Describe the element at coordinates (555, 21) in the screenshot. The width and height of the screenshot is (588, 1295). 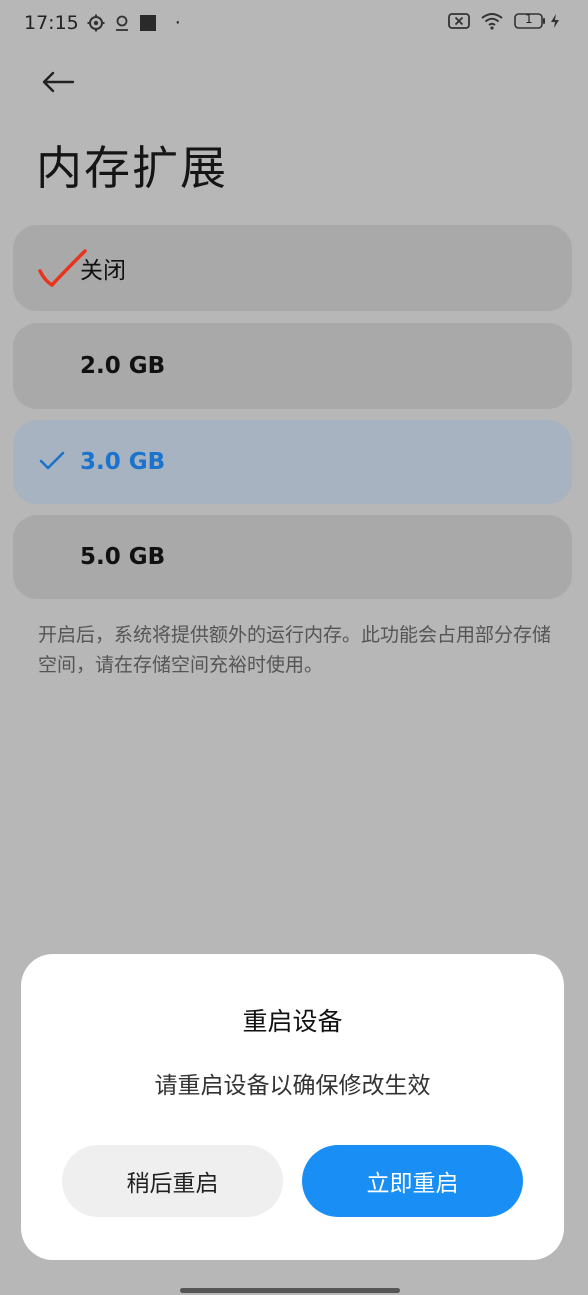
I see `charging-icon` at that location.